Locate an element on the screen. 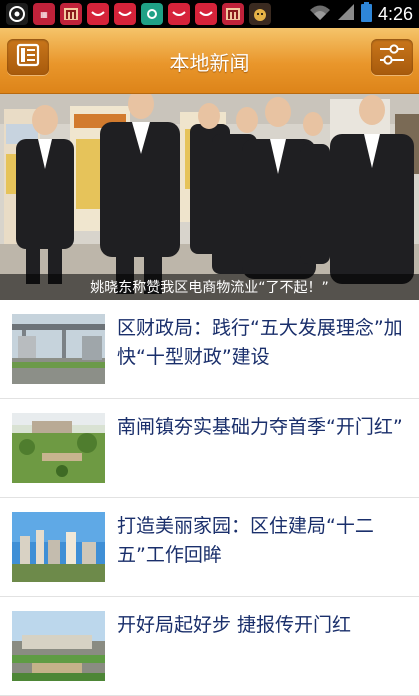 Image resolution: width=419 pixels, height=696 pixels. signal-icon is located at coordinates (346, 14).